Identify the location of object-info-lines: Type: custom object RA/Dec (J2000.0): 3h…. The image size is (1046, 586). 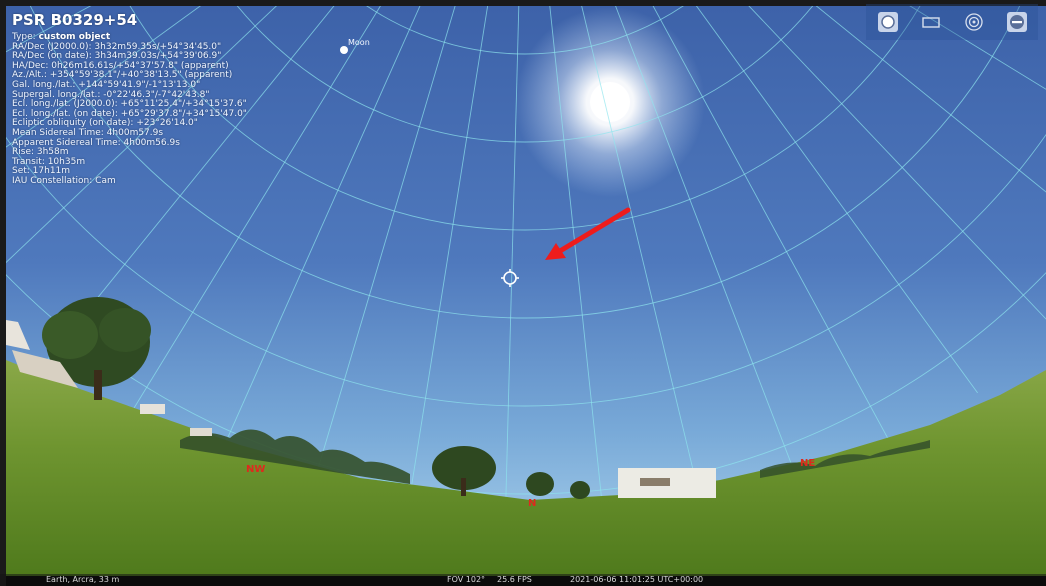
(129, 109).